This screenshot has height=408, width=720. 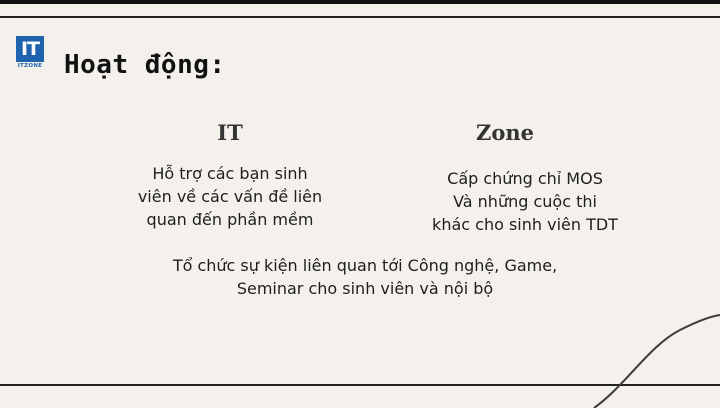 What do you see at coordinates (230, 132) in the screenshot?
I see `it-heading: IT` at bounding box center [230, 132].